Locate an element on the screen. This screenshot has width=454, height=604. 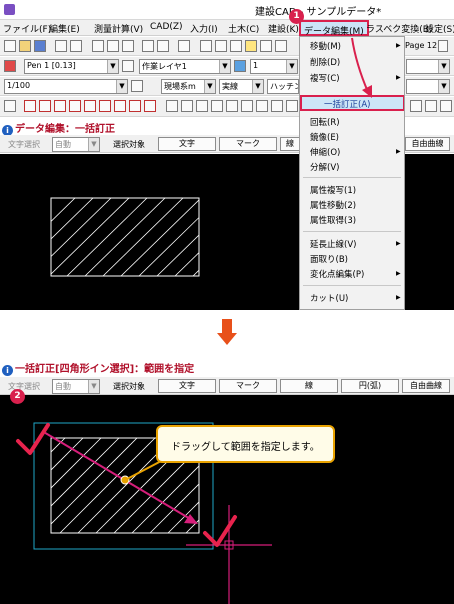
menu-survey: 測量計算(V) is located at coordinates (118, 28).